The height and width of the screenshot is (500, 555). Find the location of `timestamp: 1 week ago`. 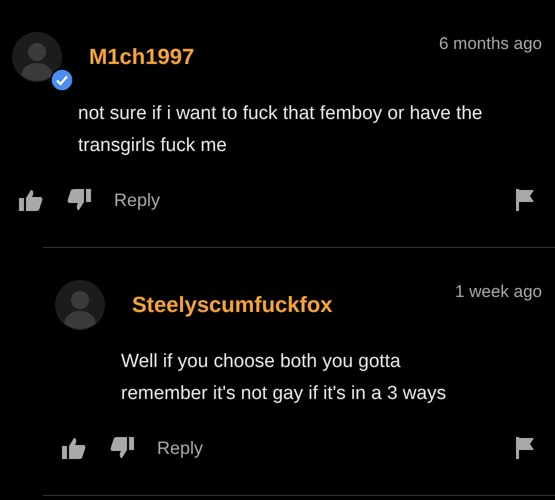

timestamp: 1 week ago is located at coordinates (498, 292).